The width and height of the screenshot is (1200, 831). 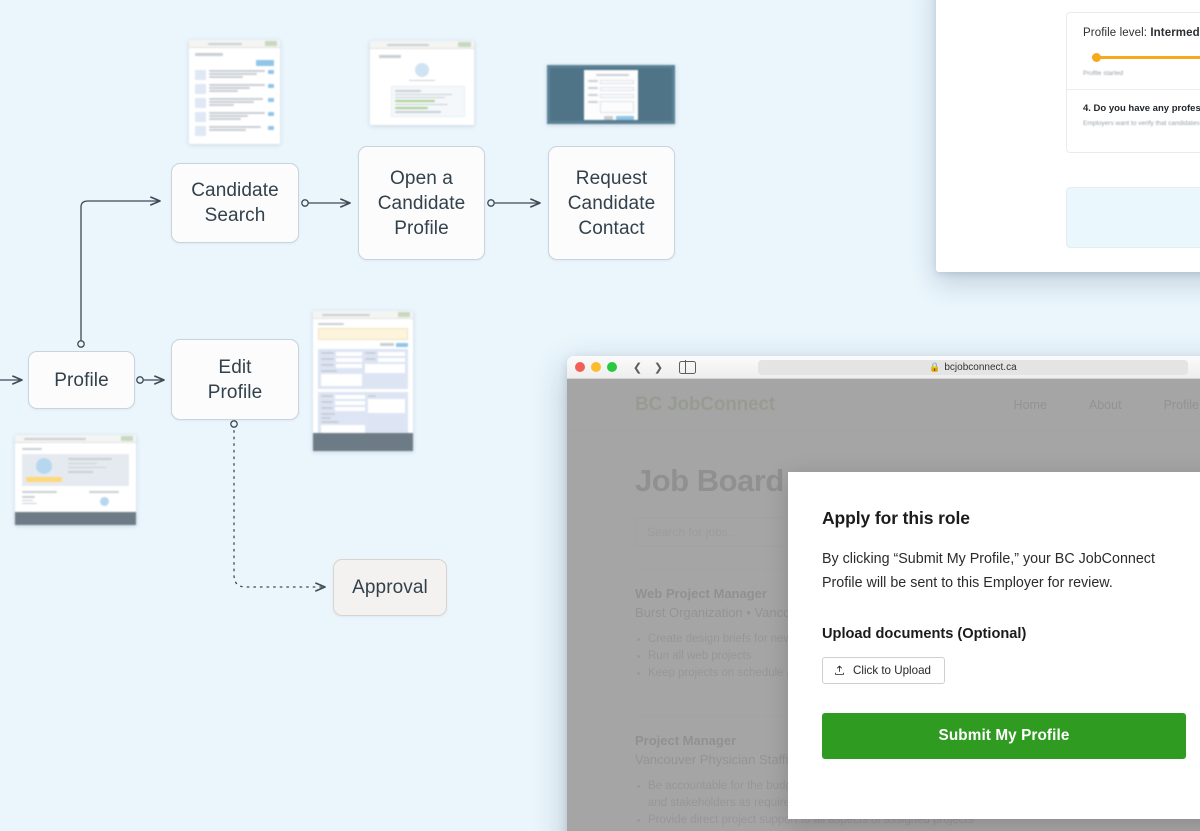 What do you see at coordinates (687, 367) in the screenshot?
I see `sidebar-toggle-icon` at bounding box center [687, 367].